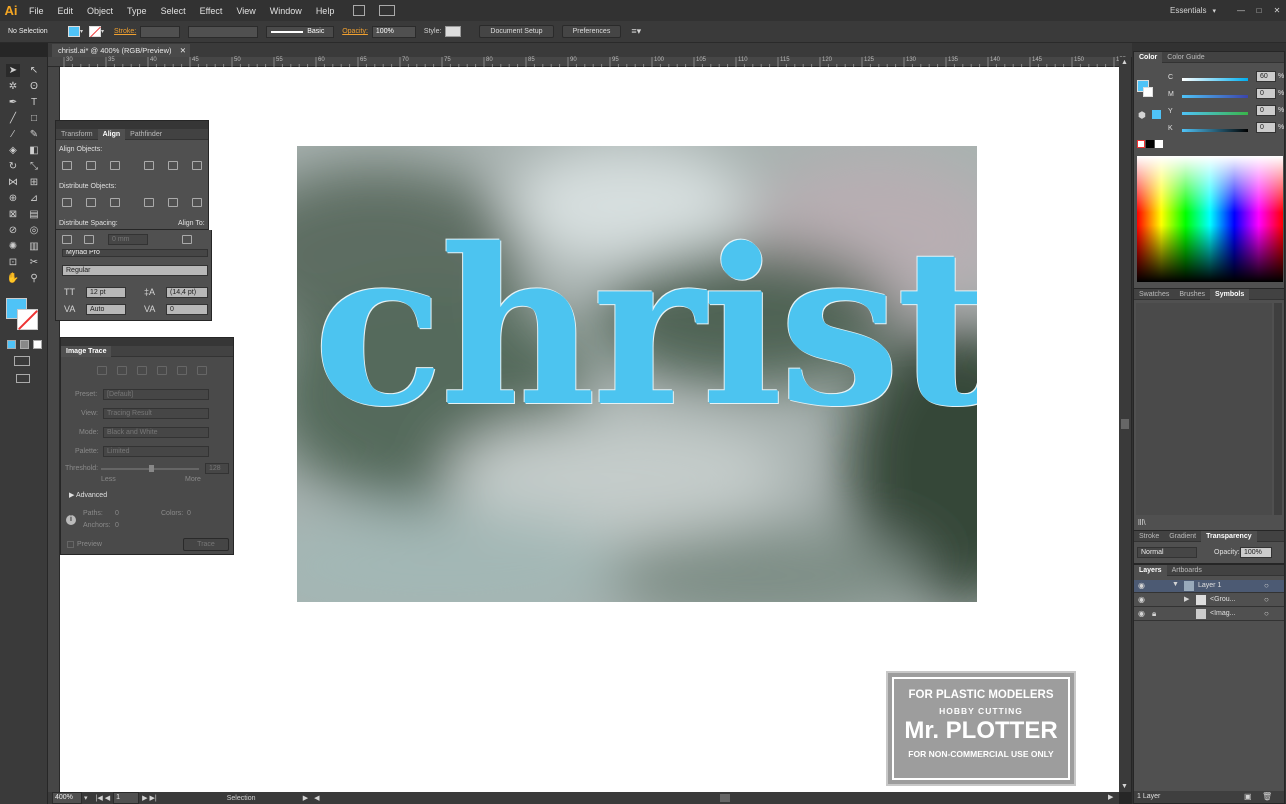 The height and width of the screenshot is (804, 1286). What do you see at coordinates (11, 344) in the screenshot?
I see `color-mode-icon` at bounding box center [11, 344].